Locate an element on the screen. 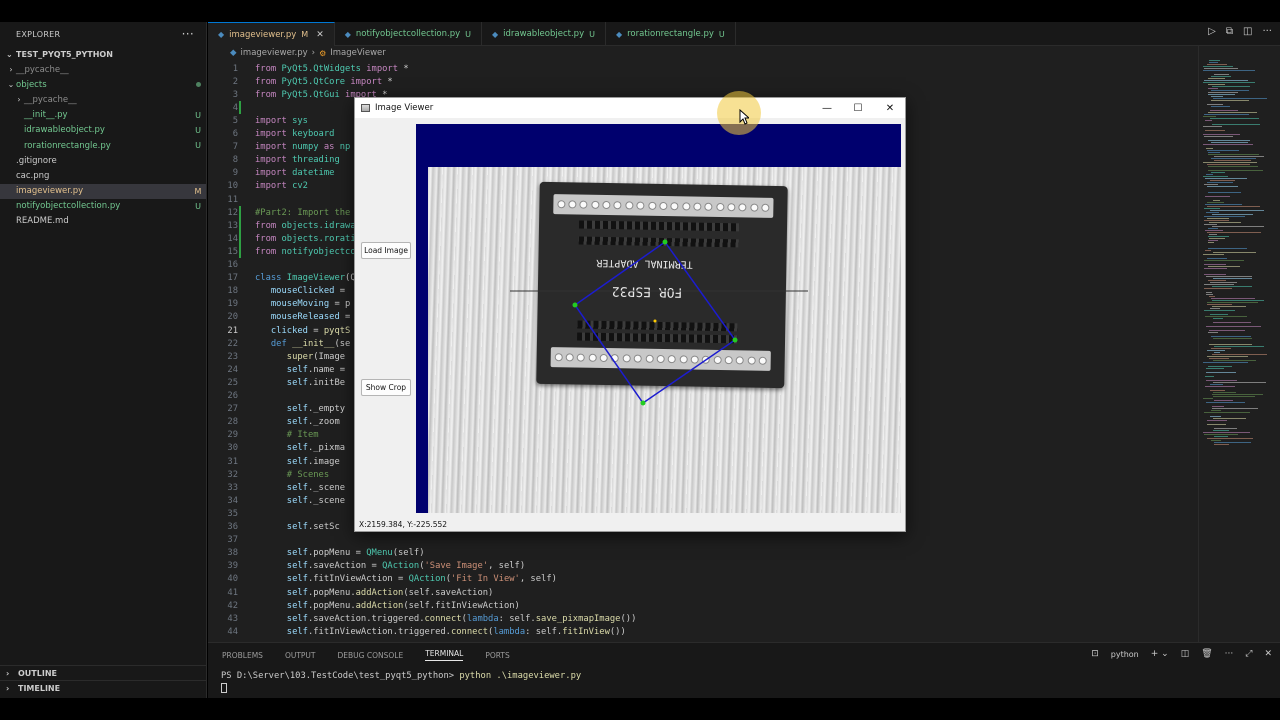 The width and height of the screenshot is (1280, 720). project-root: ⌄ TEST_PYQT5_PYTHON is located at coordinates (103, 54).